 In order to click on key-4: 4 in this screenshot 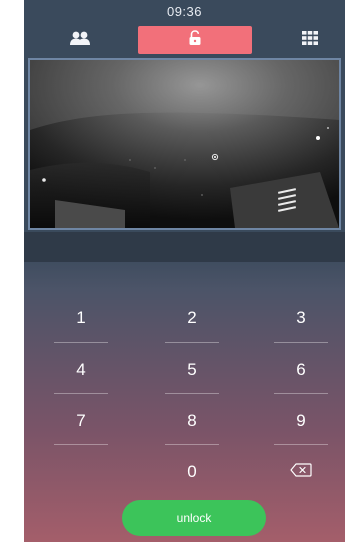, I will do `click(81, 370)`.